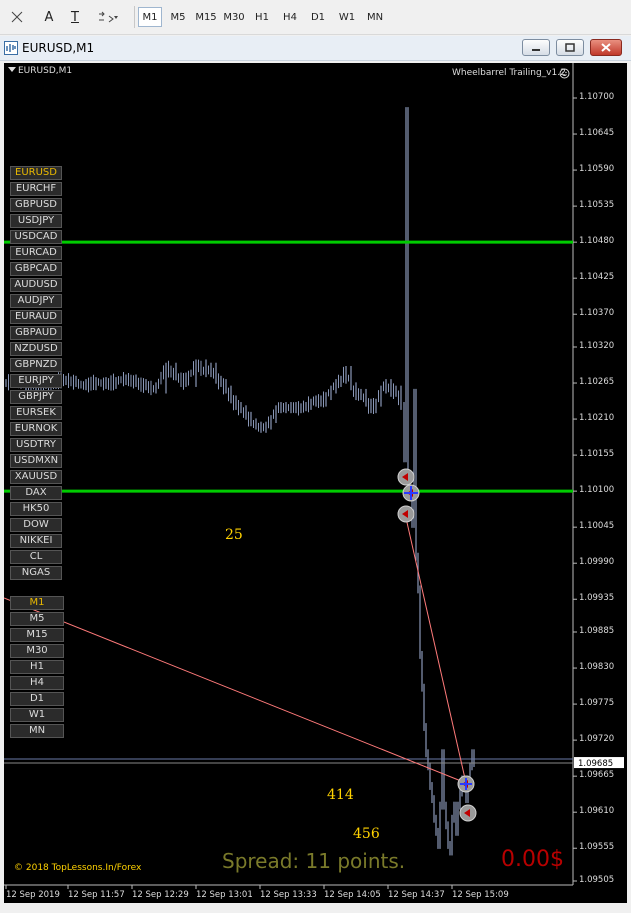 Image resolution: width=631 pixels, height=913 pixels. Describe the element at coordinates (597, 739) in the screenshot. I see `price-tick-label: 1.09720` at that location.